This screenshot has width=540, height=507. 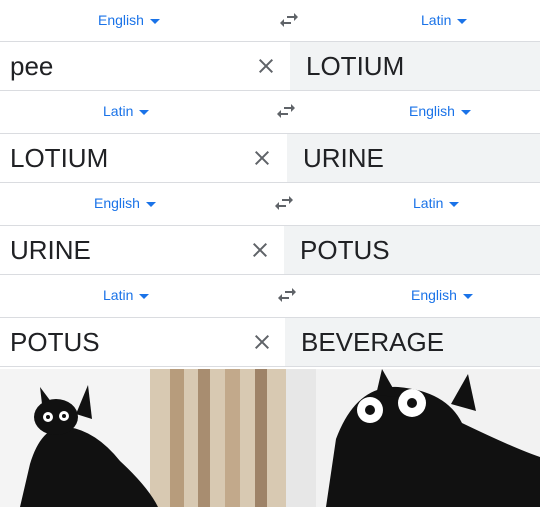 What do you see at coordinates (145, 66) in the screenshot?
I see `source-text-1: pee` at bounding box center [145, 66].